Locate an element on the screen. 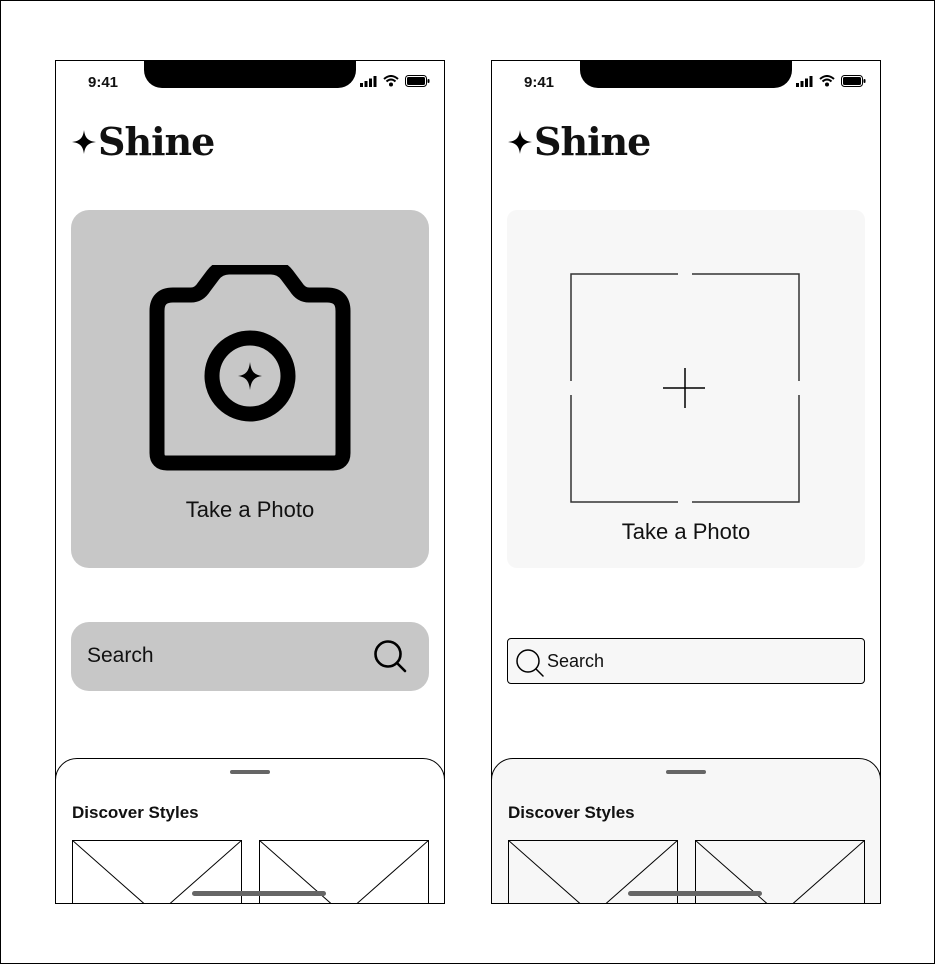 This screenshot has width=935, height=964. plus-icon is located at coordinates (684, 388).